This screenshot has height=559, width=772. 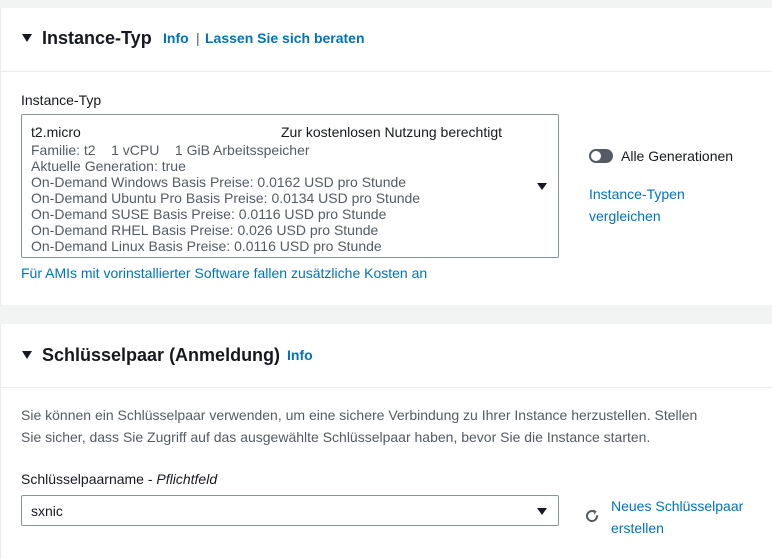 I want to click on advice-link: Lassen Sie sich beraten, so click(x=285, y=38).